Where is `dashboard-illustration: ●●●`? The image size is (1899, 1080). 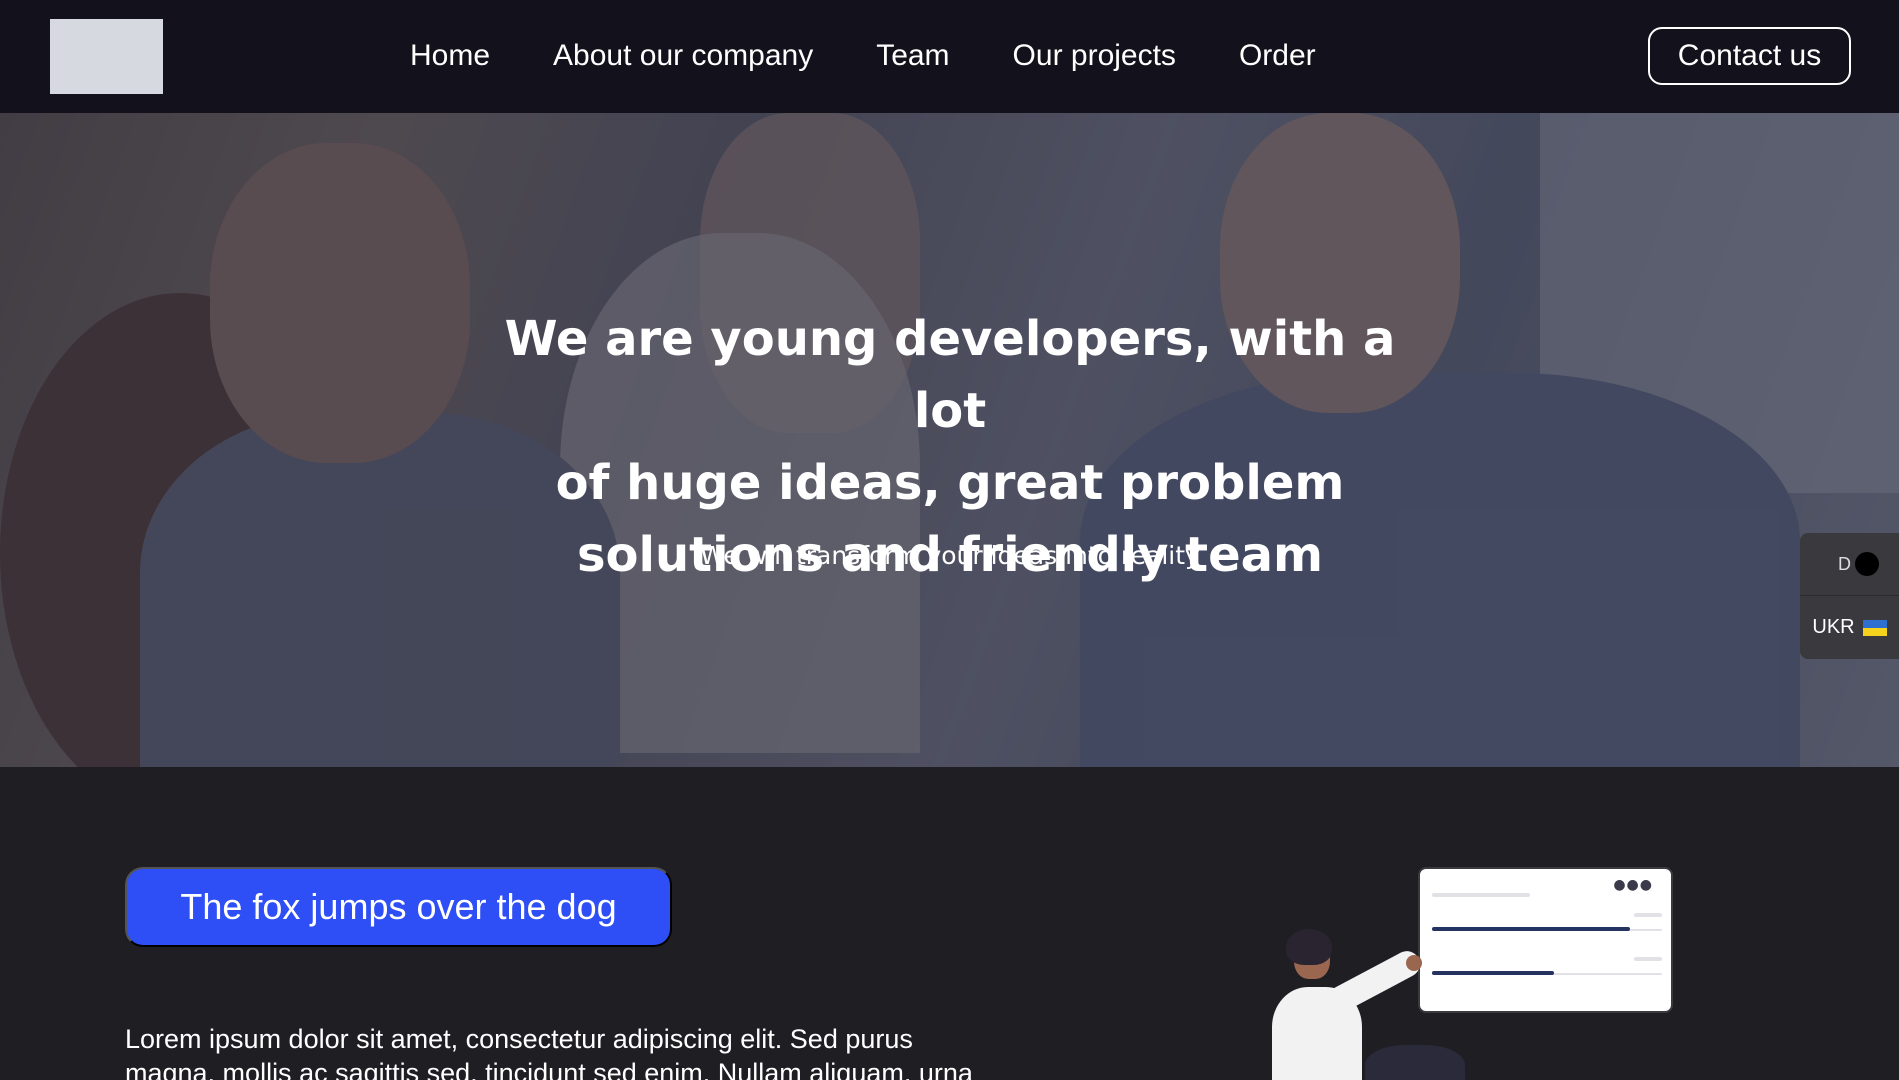
dashboard-illustration: ●●● is located at coordinates (1480, 973).